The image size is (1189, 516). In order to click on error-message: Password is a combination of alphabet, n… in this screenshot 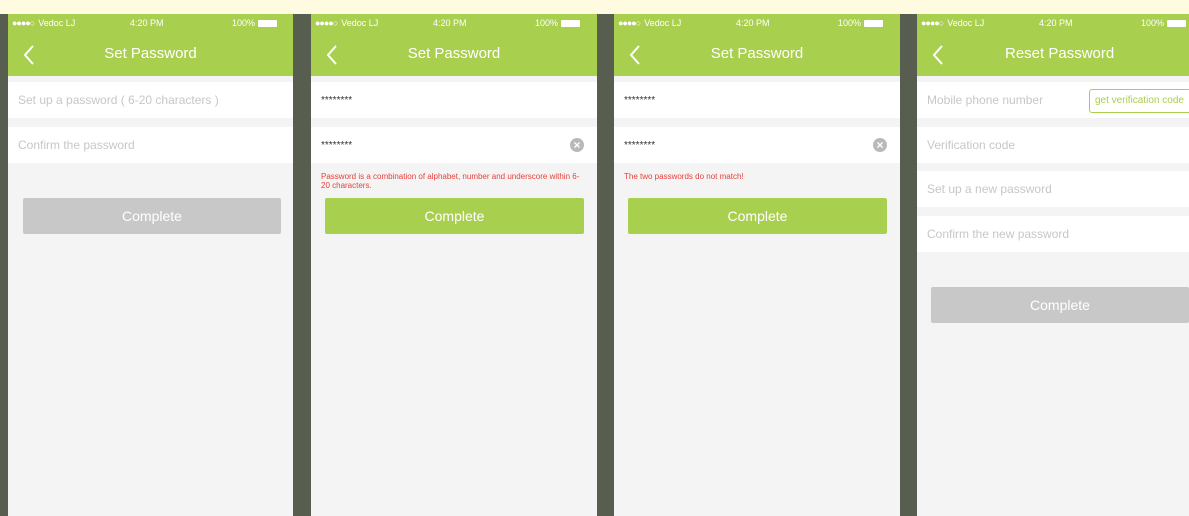, I will do `click(450, 181)`.